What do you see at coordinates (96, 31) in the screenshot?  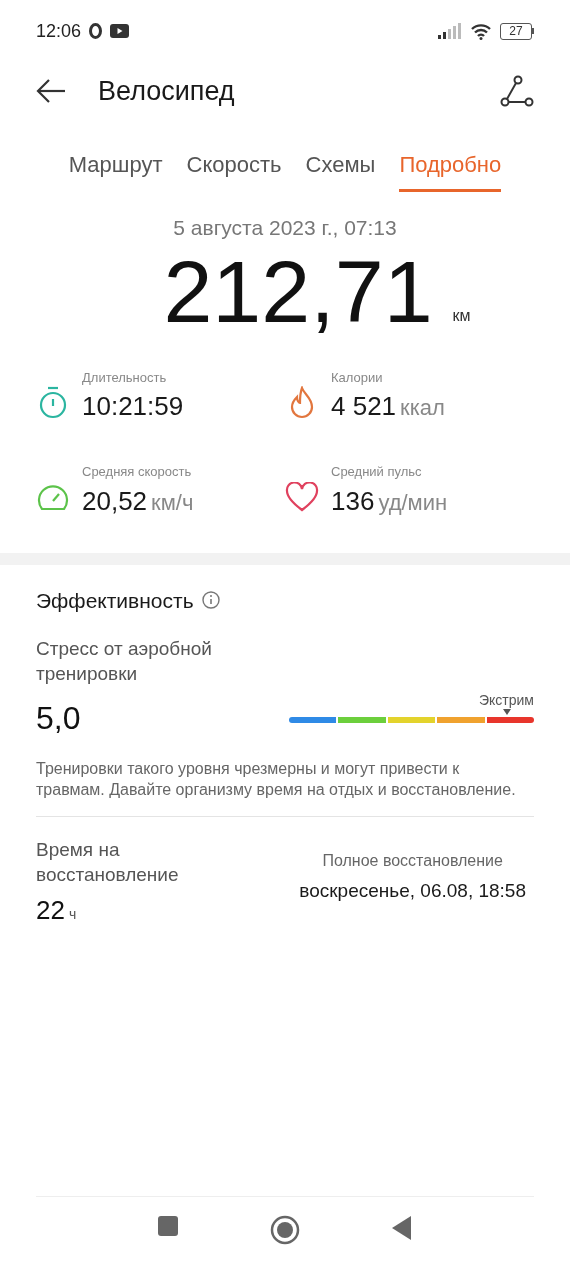 I see `circle-app-icon` at bounding box center [96, 31].